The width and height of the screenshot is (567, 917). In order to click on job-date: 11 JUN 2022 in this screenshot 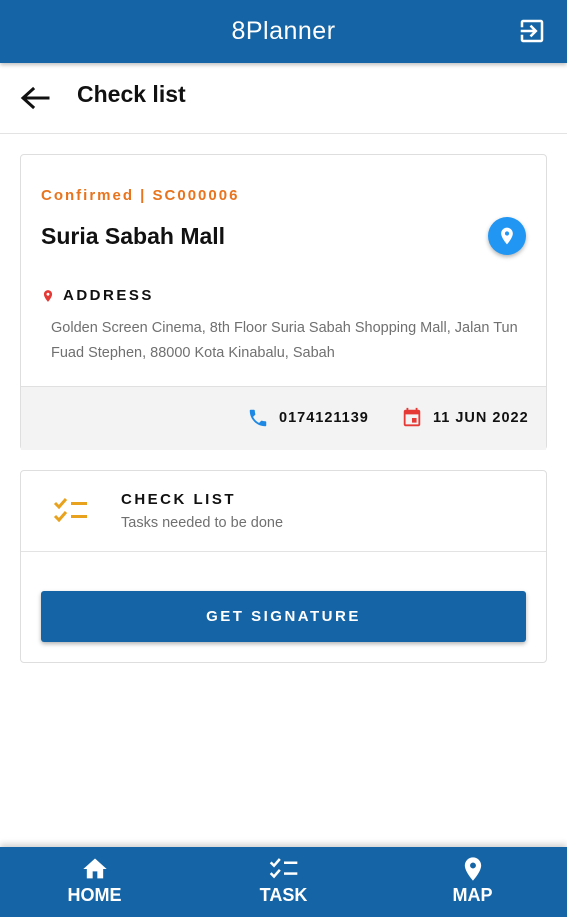, I will do `click(481, 418)`.